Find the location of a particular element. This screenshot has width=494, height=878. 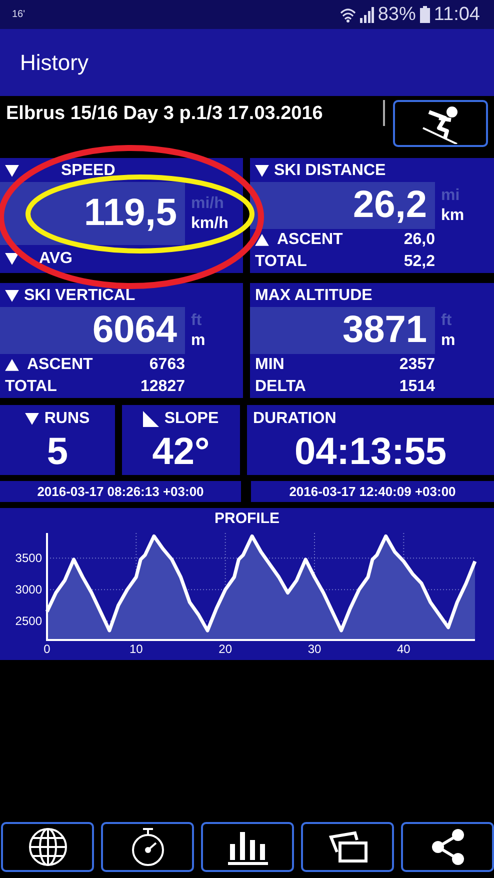

timestamp: 2016-03-17 08:26:13 +03:00 is located at coordinates (120, 491).